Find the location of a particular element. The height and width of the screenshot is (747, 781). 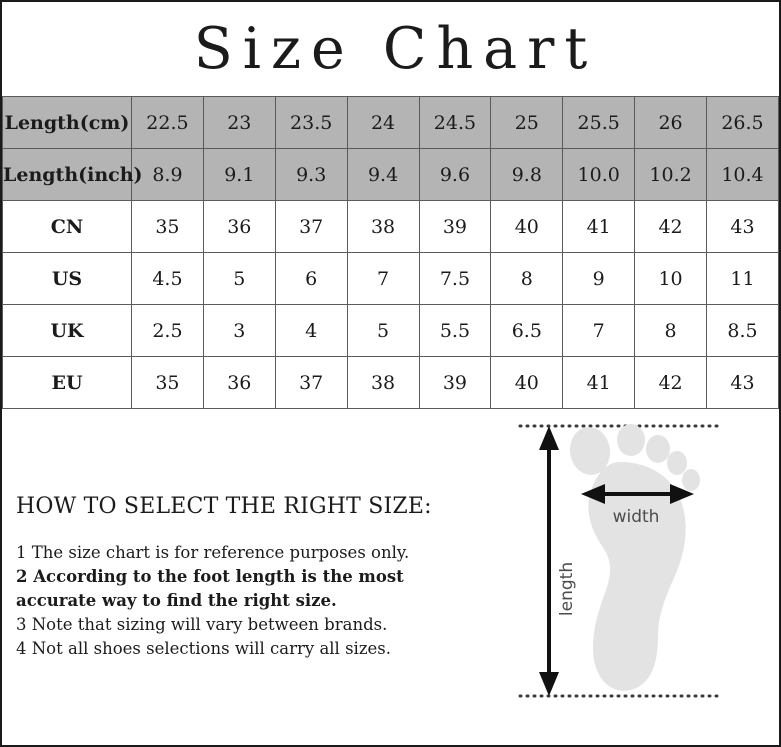

cell-cn-5: 40 is located at coordinates (527, 226).